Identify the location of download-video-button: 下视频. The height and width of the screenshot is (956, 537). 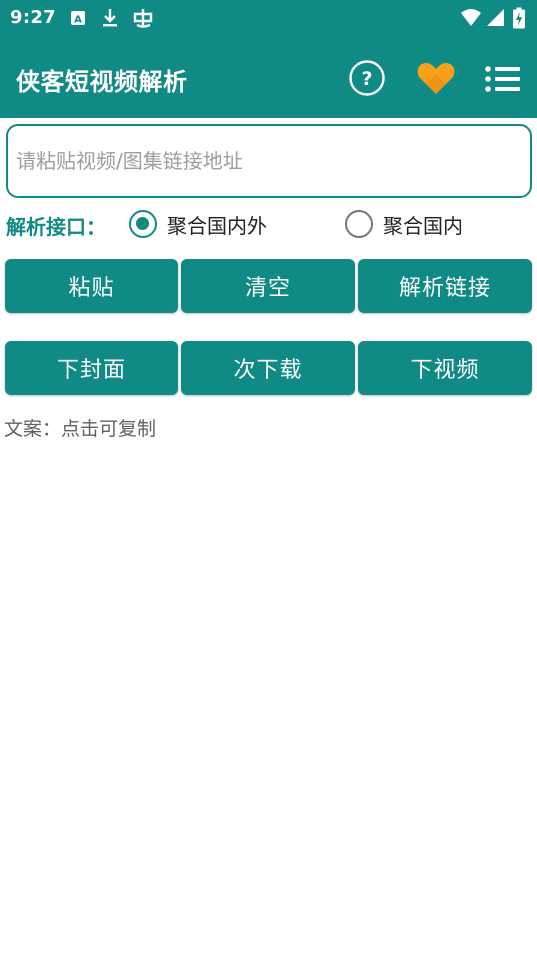
(445, 368).